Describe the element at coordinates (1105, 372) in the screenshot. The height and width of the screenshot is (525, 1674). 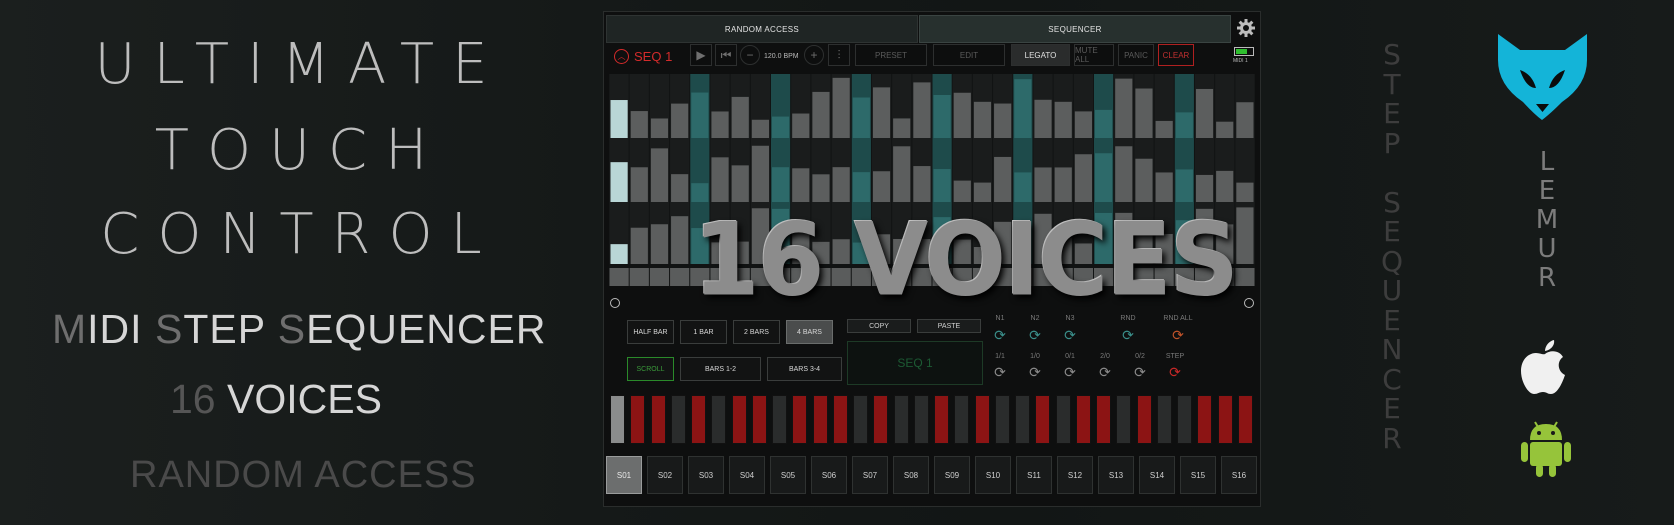
I see `refresh-icon-2-0: ⟳` at that location.